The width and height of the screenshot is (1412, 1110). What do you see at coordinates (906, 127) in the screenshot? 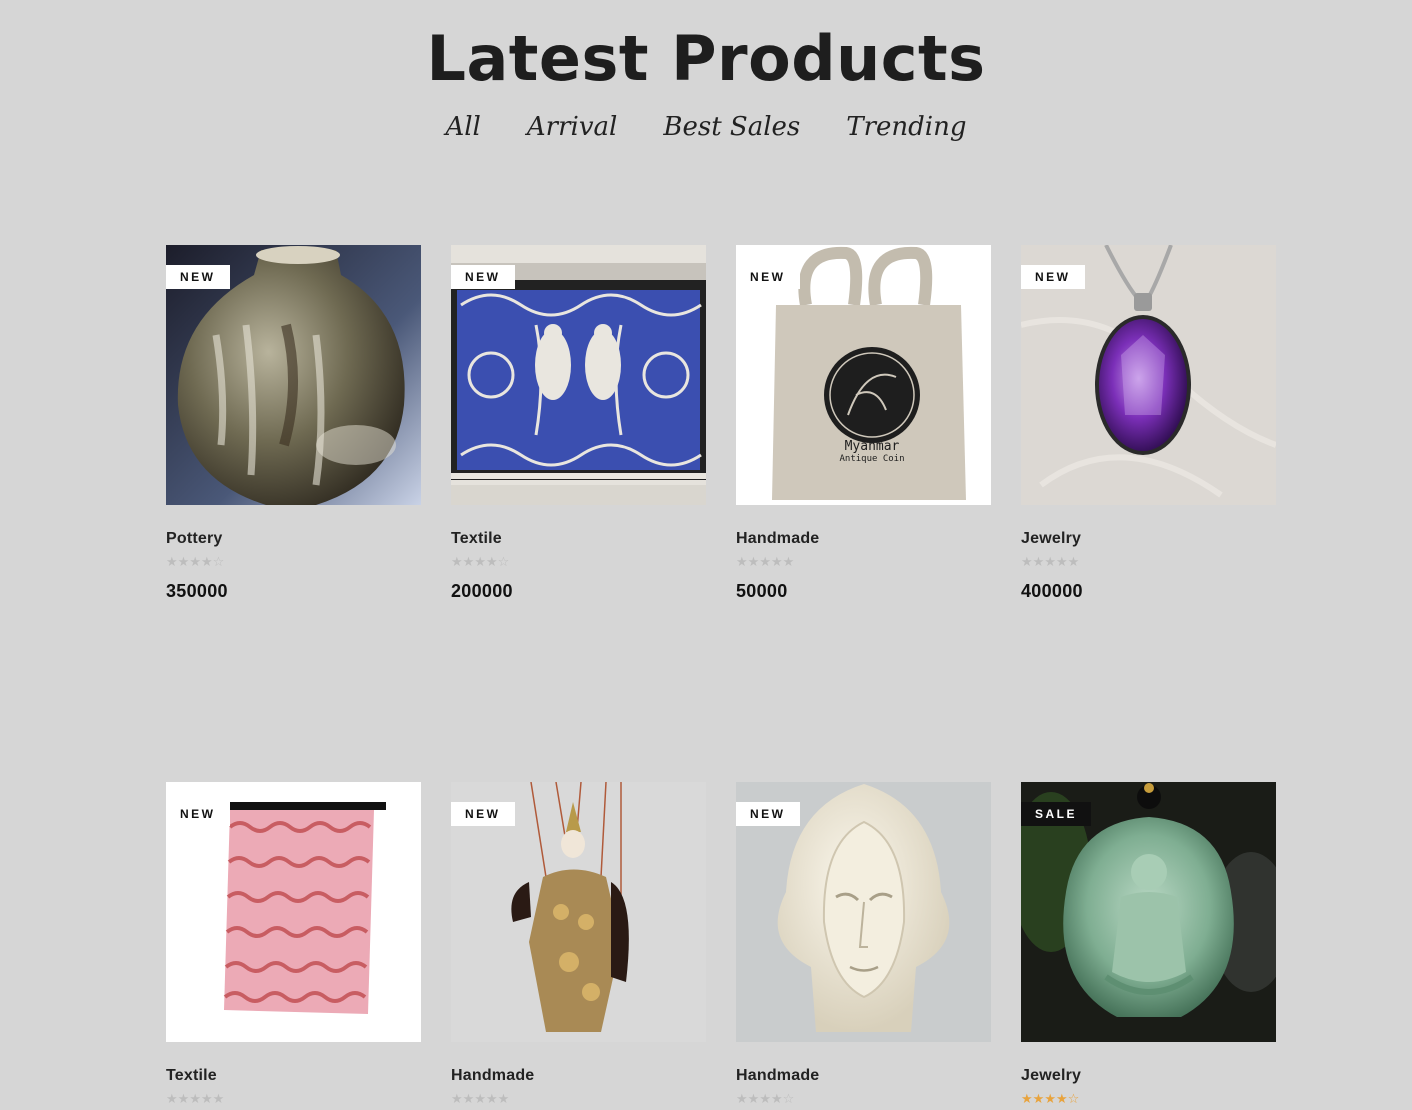
I see `filter-tab-trending: Trending` at bounding box center [906, 127].